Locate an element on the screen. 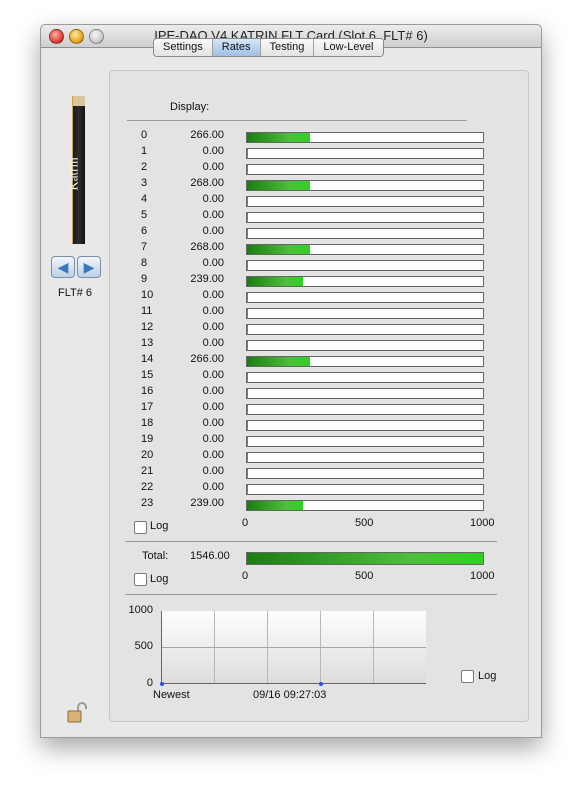  channel-number: 1 is located at coordinates (144, 151).